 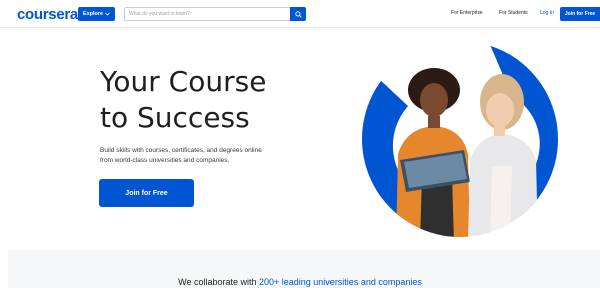 What do you see at coordinates (47, 14) in the screenshot?
I see `coursera-logo: coursera` at bounding box center [47, 14].